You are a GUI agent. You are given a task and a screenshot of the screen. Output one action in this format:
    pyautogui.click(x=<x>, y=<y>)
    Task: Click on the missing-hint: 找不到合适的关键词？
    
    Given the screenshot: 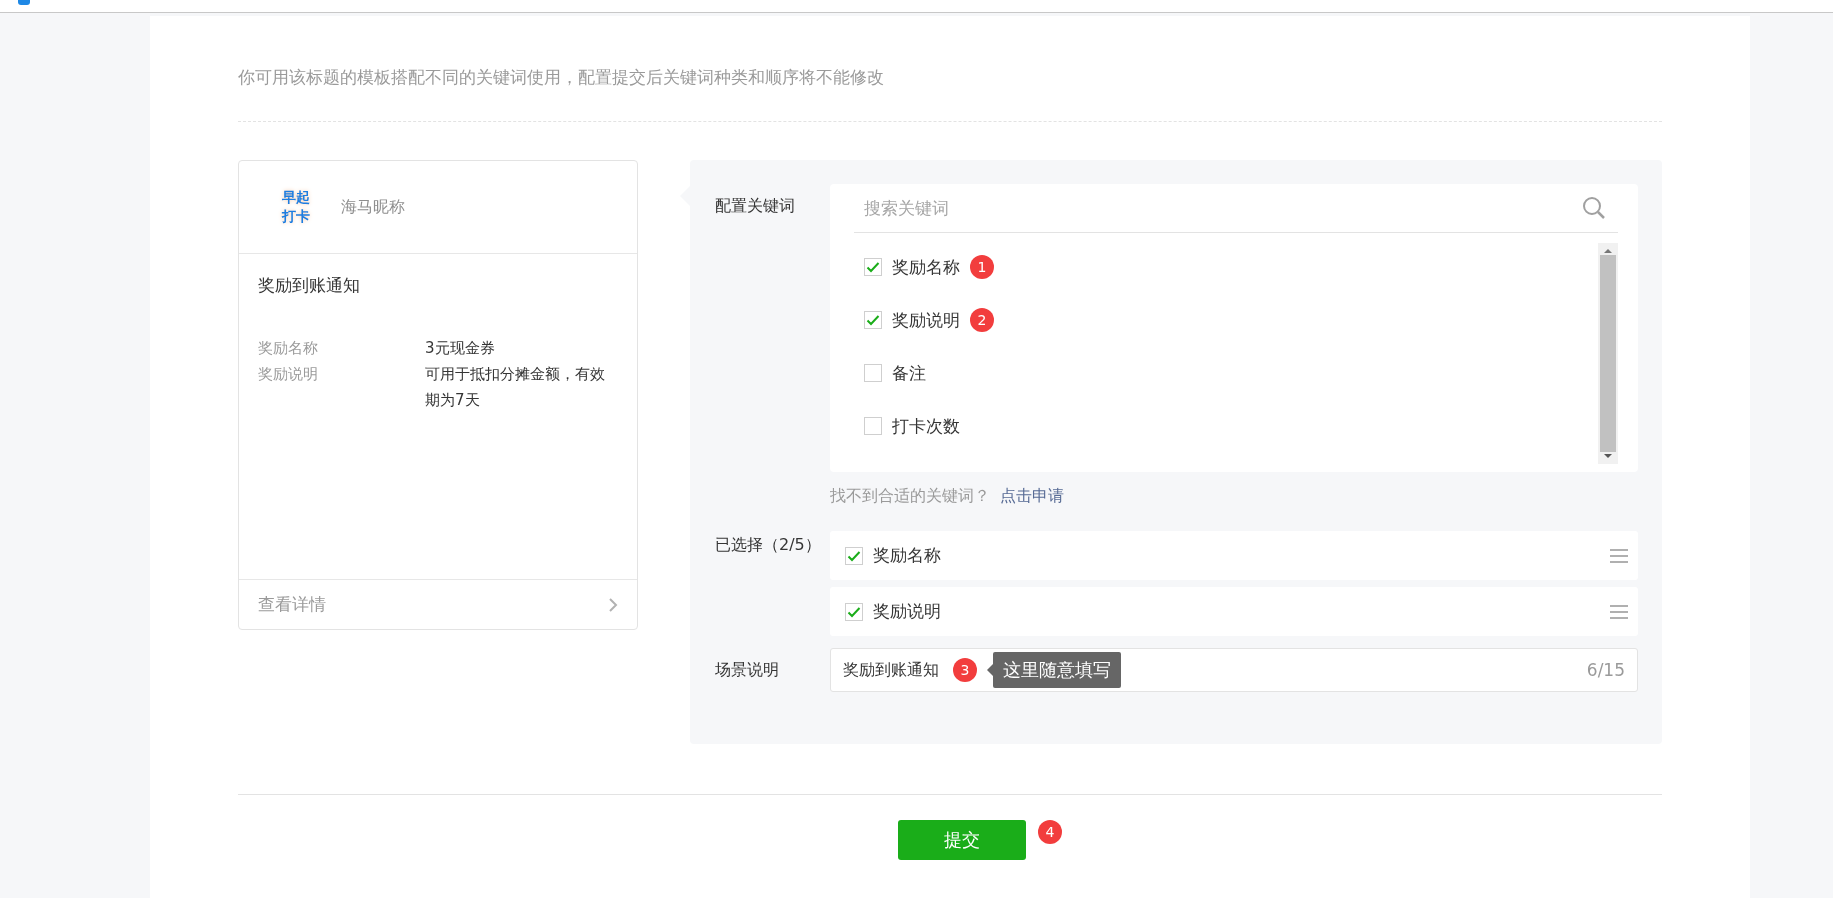 What is the action you would take?
    pyautogui.click(x=910, y=496)
    